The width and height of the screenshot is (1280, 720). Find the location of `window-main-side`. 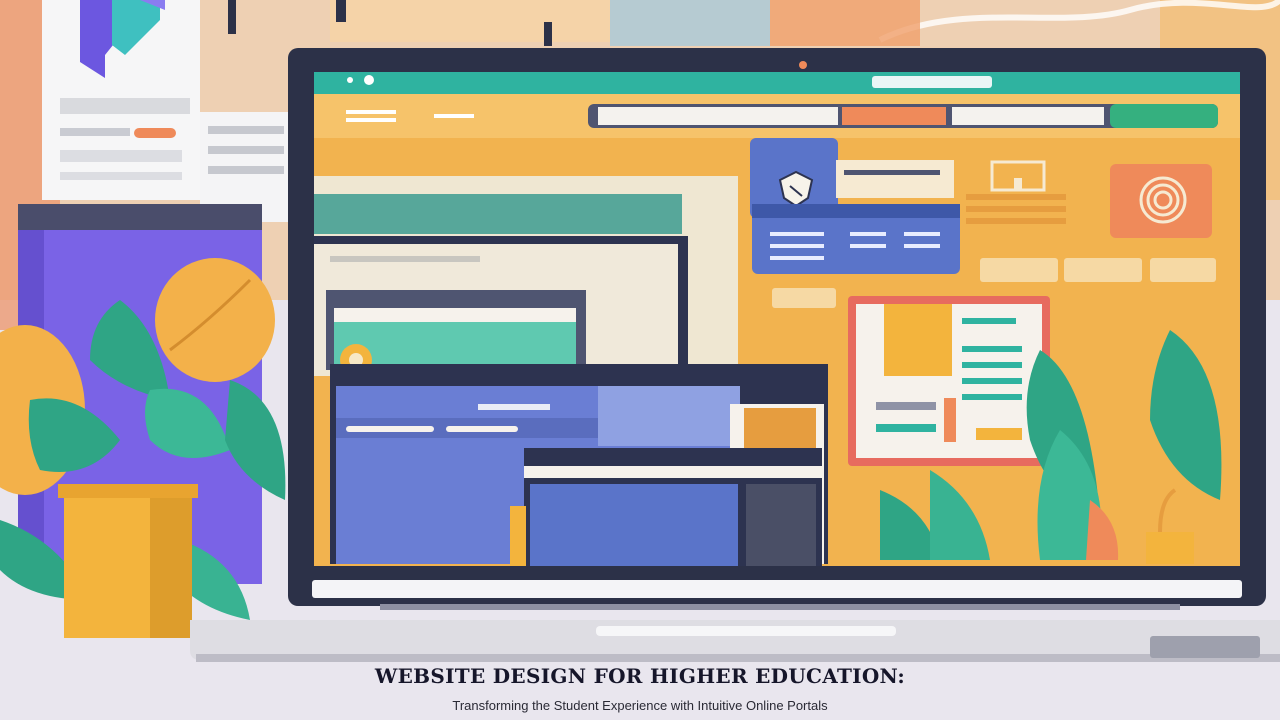

window-main-side is located at coordinates (669, 416).